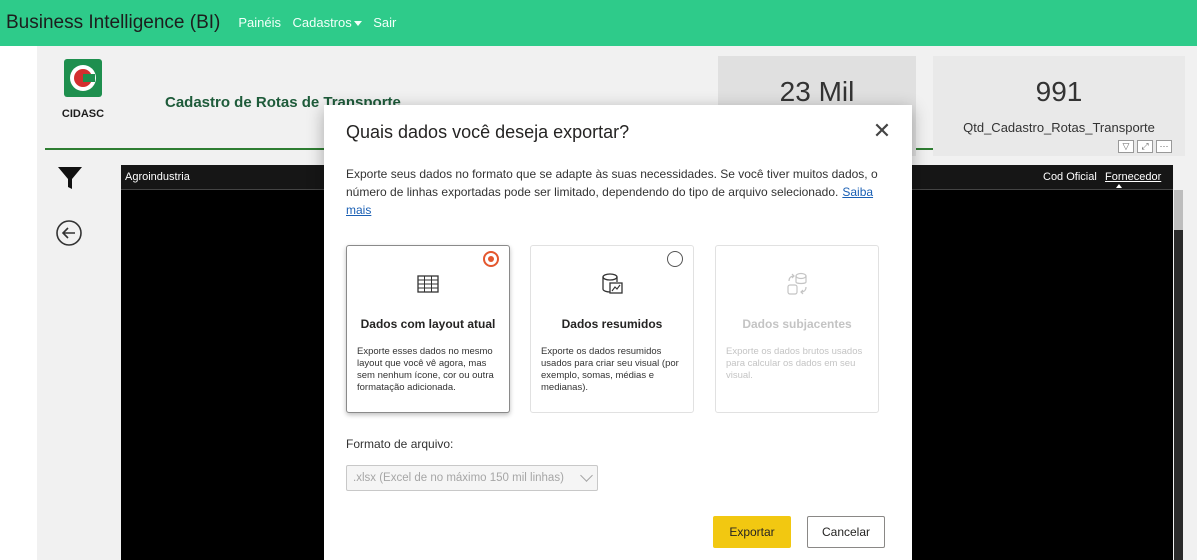 The image size is (1197, 560). Describe the element at coordinates (157, 177) in the screenshot. I see `column-header-agroindustria: Agroindustria` at that location.